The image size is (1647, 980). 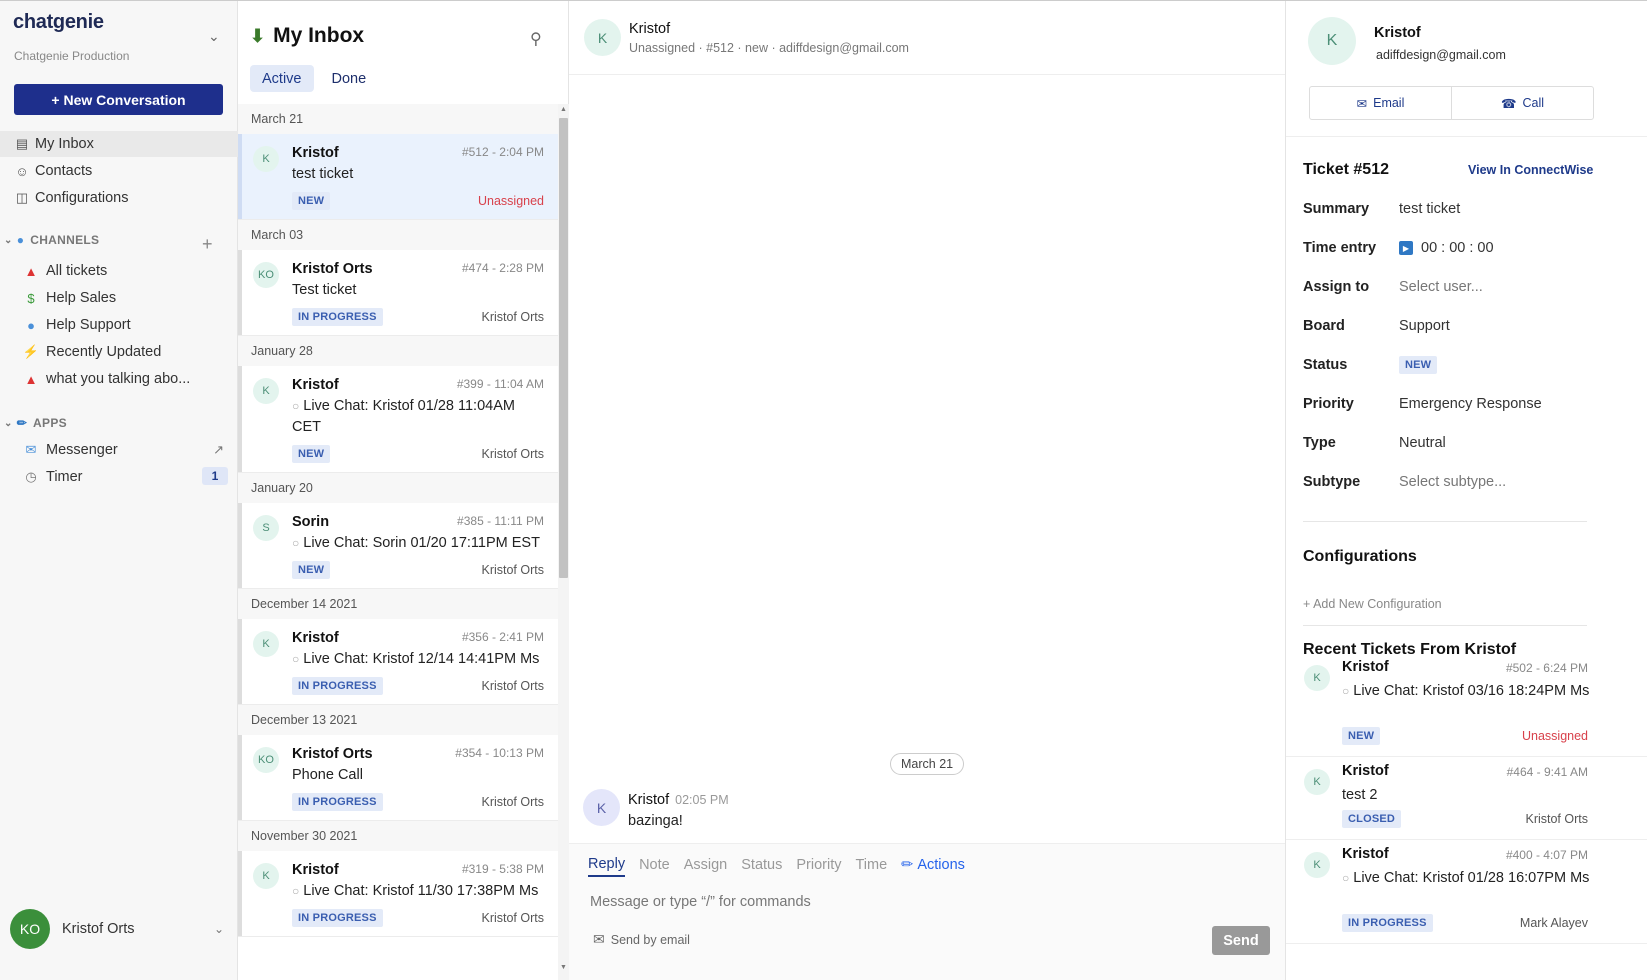 I want to click on new-conversation-button: + New Conversation, so click(x=118, y=99).